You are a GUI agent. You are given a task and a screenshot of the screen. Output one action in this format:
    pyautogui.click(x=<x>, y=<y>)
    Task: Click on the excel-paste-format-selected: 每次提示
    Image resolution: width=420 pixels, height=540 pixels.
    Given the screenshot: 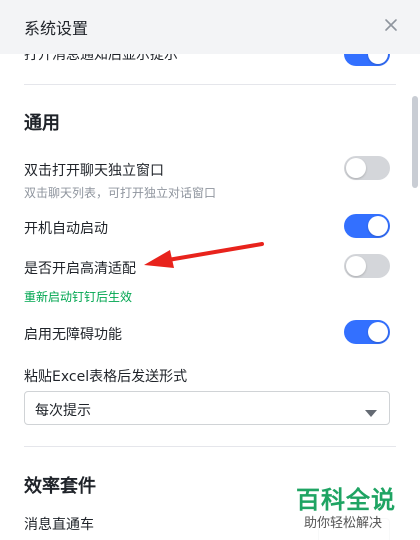 What is the action you would take?
    pyautogui.click(x=63, y=411)
    